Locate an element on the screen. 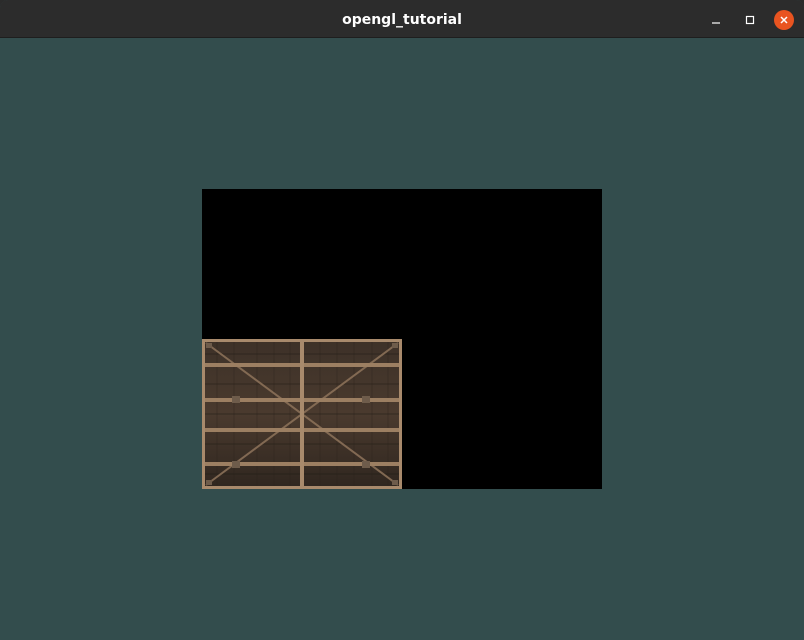 Image resolution: width=804 pixels, height=640 pixels. maximize-button is located at coordinates (750, 20).